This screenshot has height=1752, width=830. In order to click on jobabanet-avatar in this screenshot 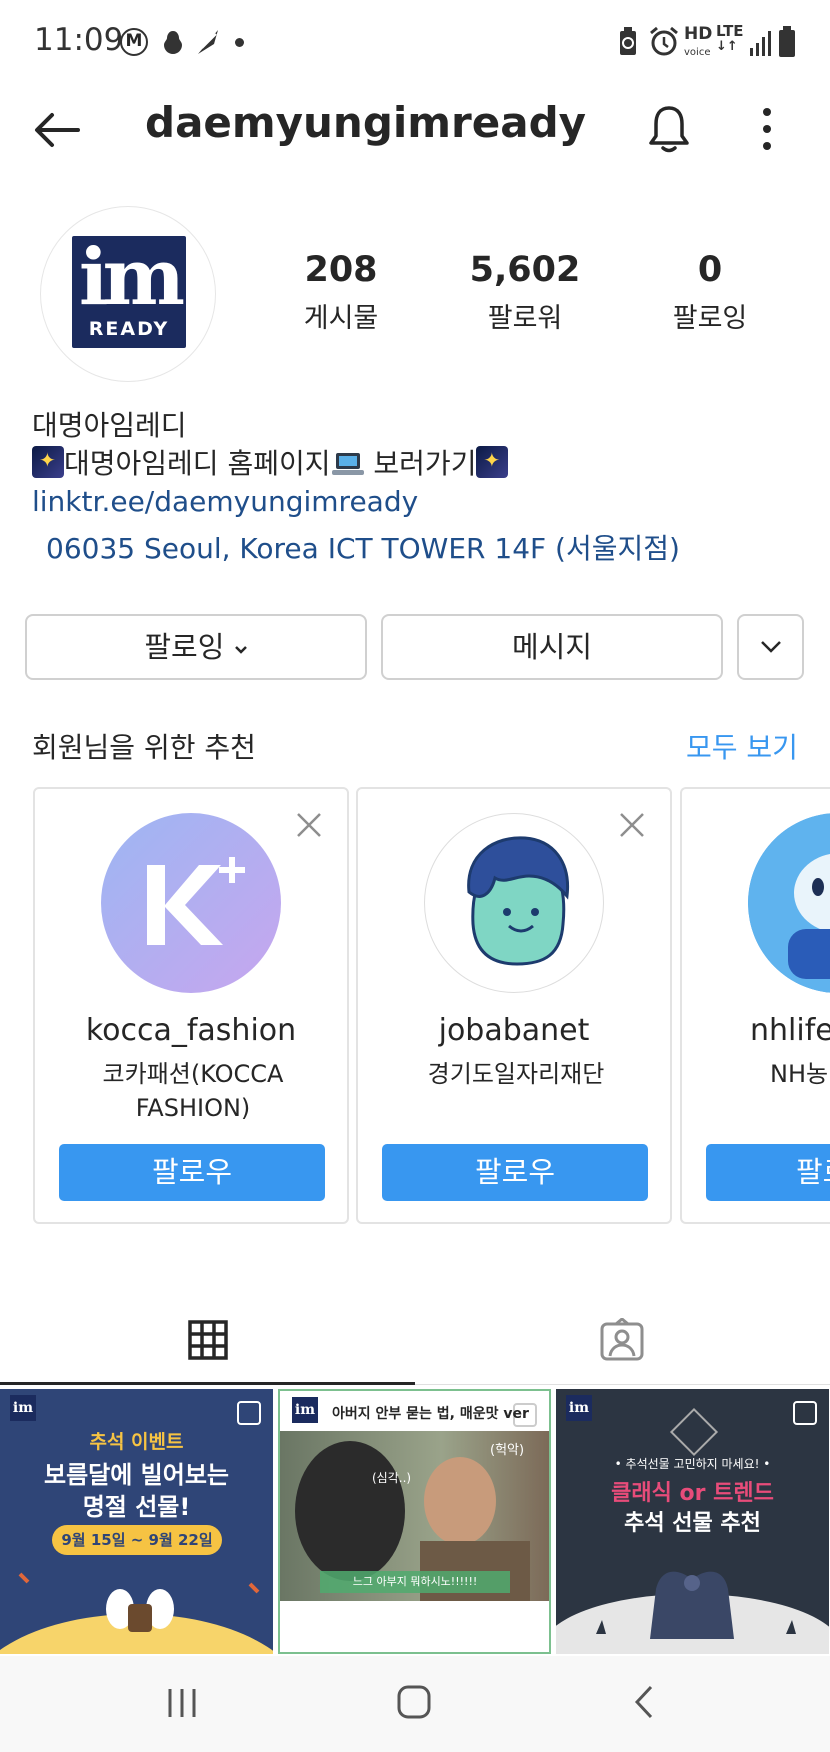, I will do `click(514, 903)`.